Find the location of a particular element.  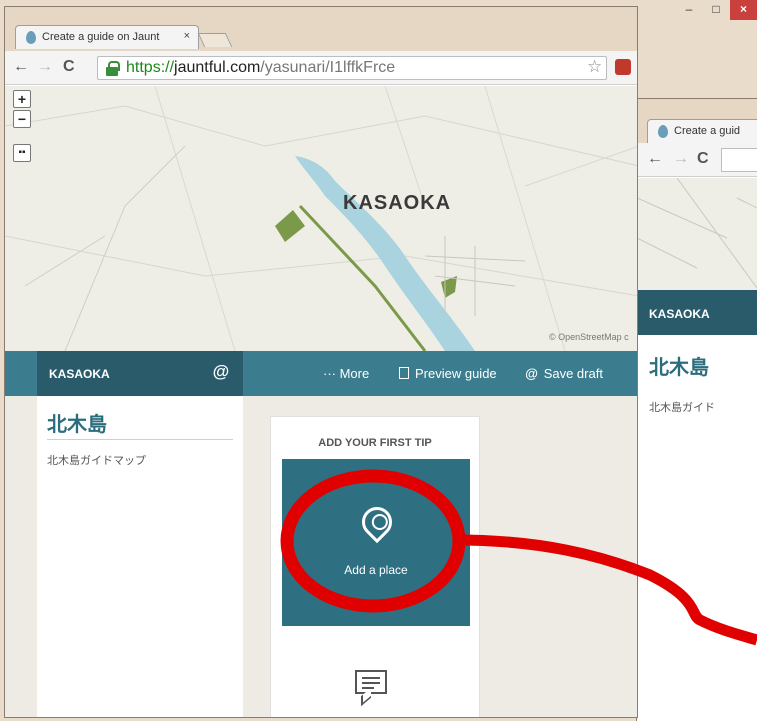

map-city-label: KASAOKA is located at coordinates (397, 203).